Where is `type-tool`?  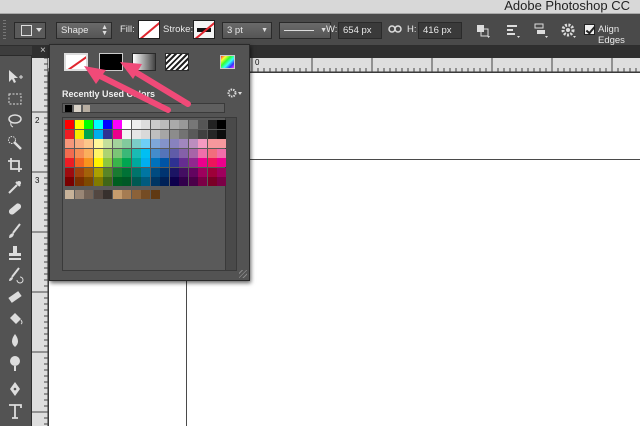
type-tool is located at coordinates (16, 411).